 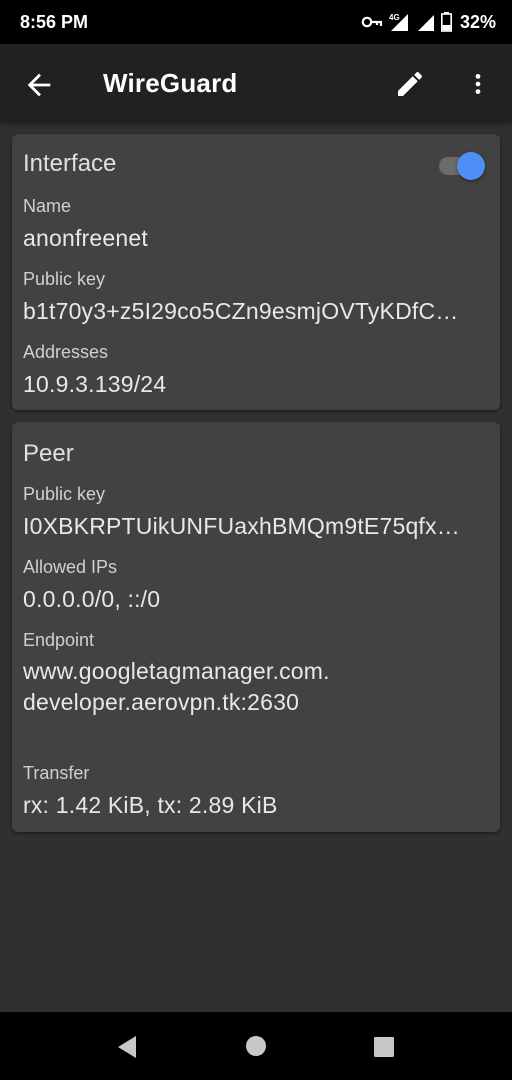 What do you see at coordinates (127, 1047) in the screenshot?
I see `nav-back-icon` at bounding box center [127, 1047].